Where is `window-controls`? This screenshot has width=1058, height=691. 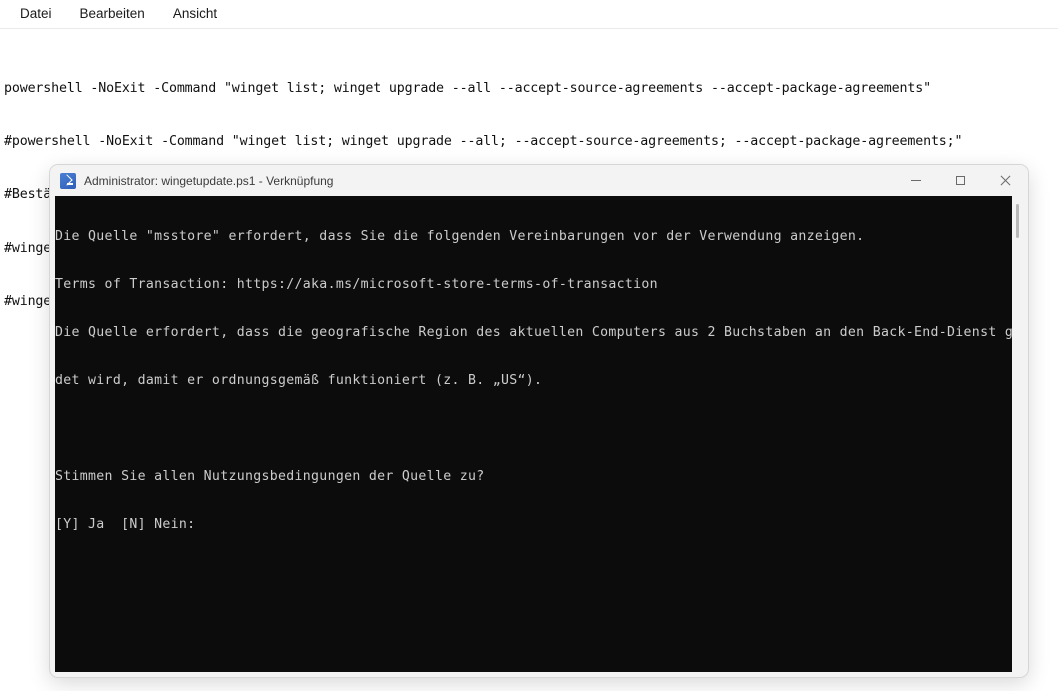
window-controls is located at coordinates (960, 180).